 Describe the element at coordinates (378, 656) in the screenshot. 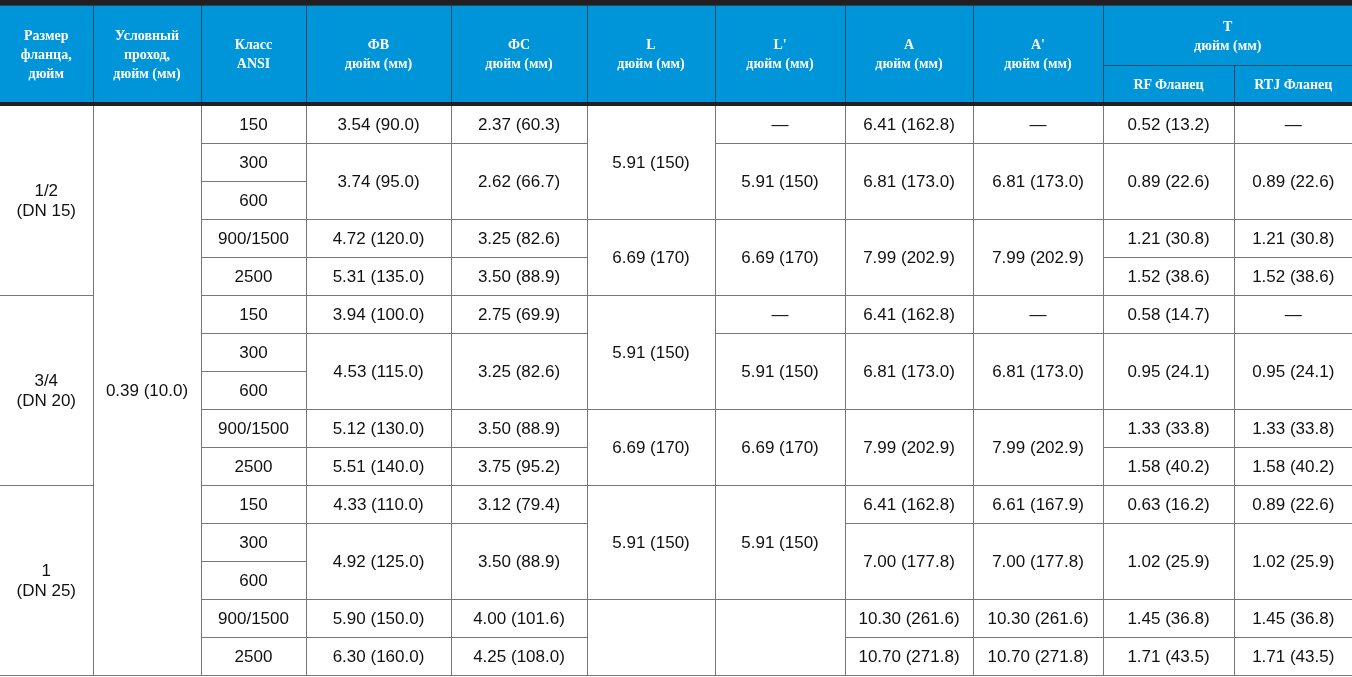

I see `table-cell: 6.30 (160.0)` at that location.